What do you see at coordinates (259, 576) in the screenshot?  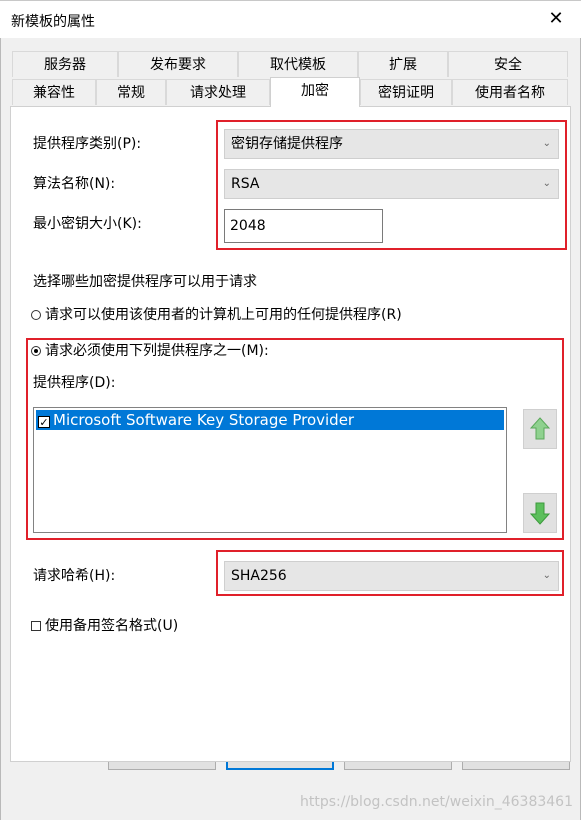 I see `request-hash-value: SHA256` at bounding box center [259, 576].